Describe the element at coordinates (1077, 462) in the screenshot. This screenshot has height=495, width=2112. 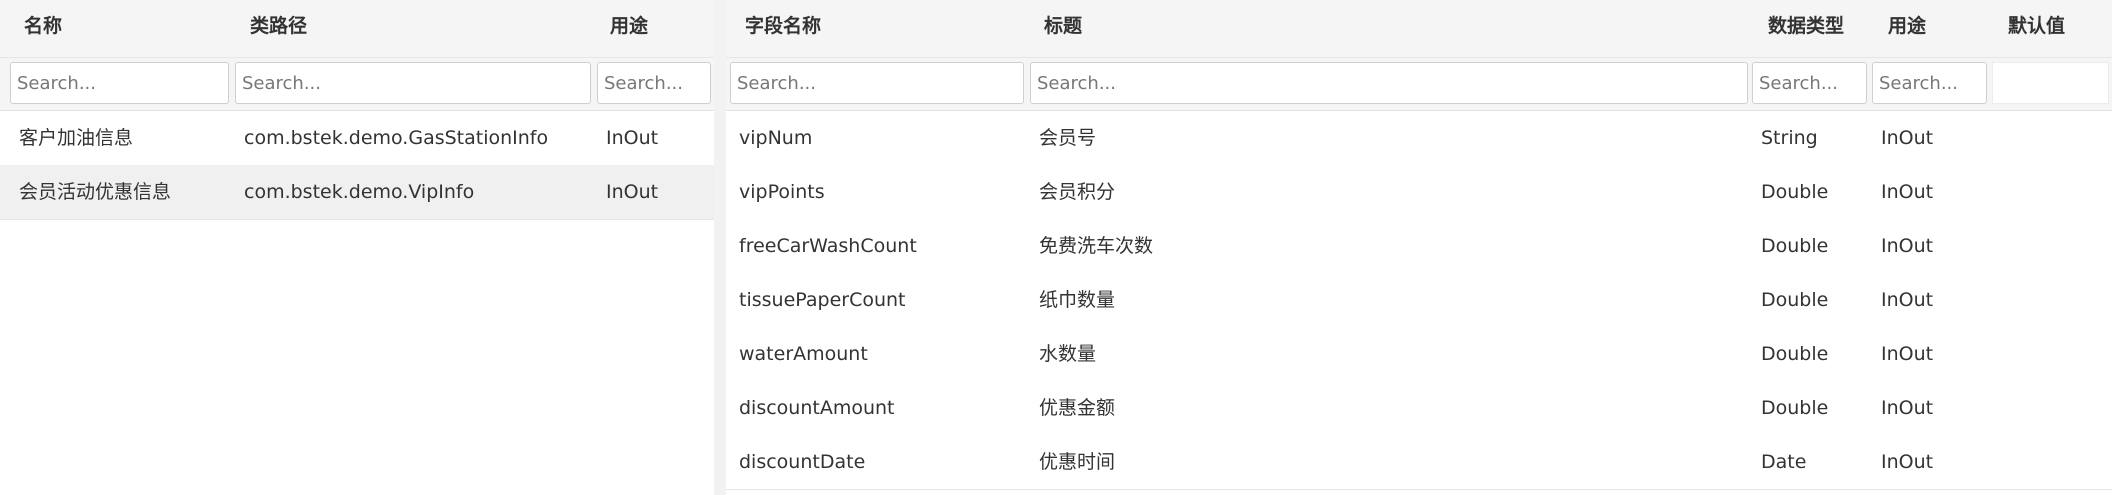
I see `field-title: 优惠时间` at that location.